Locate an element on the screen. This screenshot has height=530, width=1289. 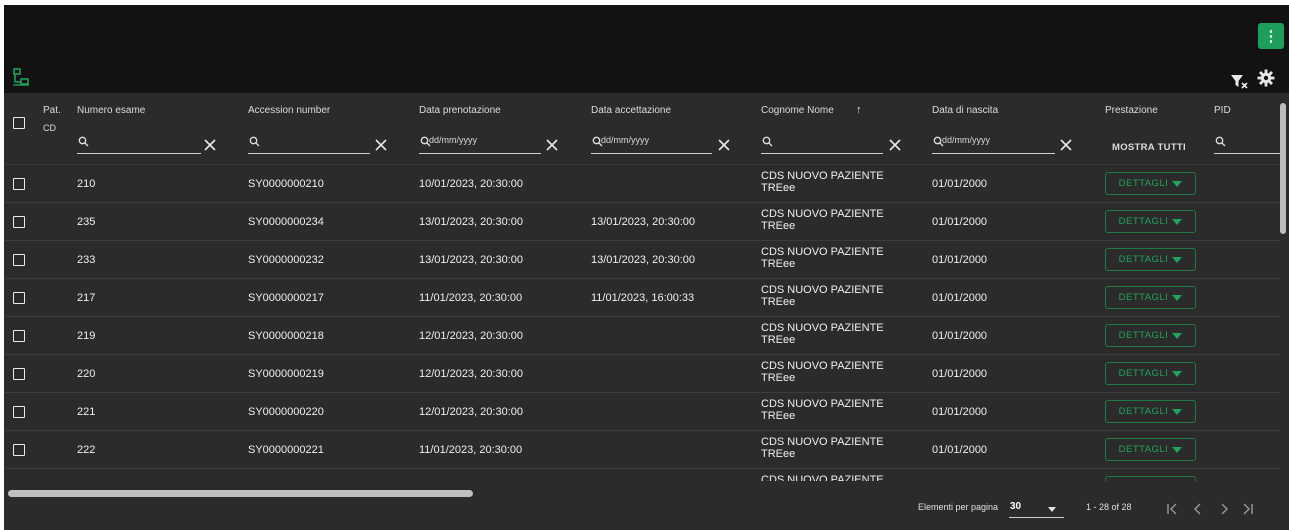
pid-filter-input is located at coordinates (1247, 143).